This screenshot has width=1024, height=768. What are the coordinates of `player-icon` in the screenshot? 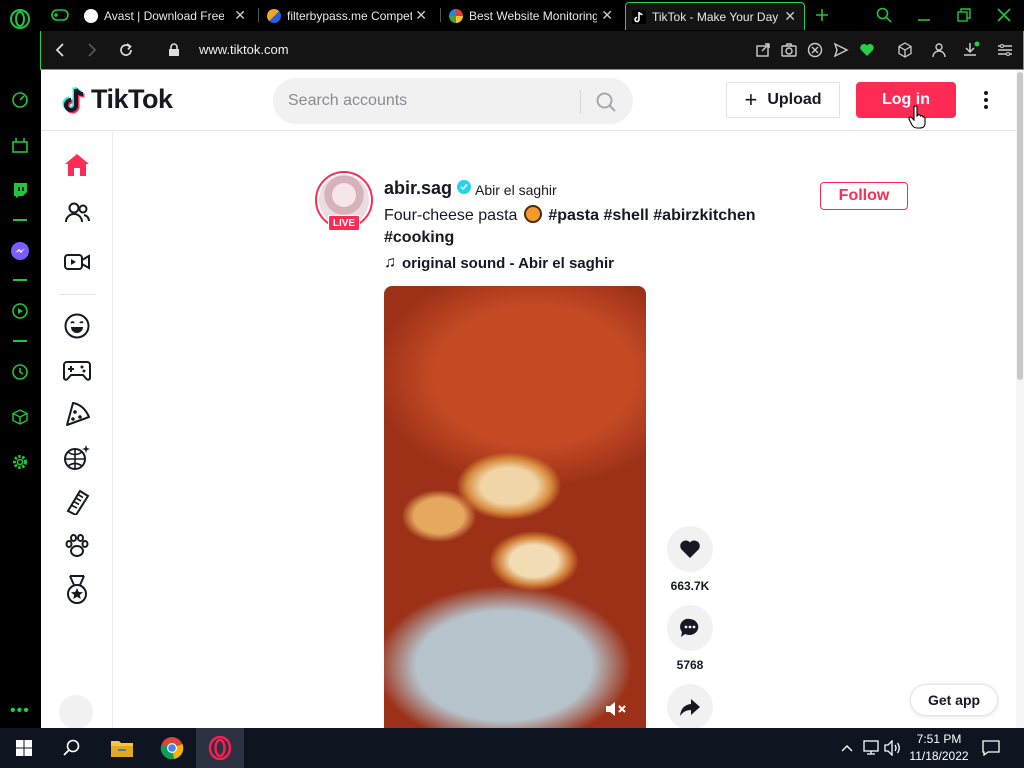 It's located at (20, 311).